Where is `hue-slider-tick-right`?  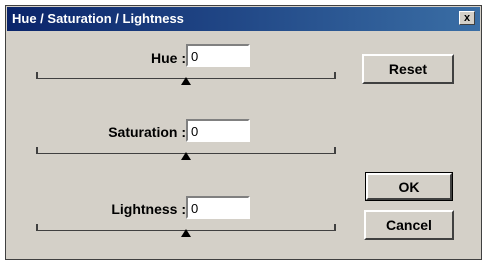
hue-slider-tick-right is located at coordinates (335, 75).